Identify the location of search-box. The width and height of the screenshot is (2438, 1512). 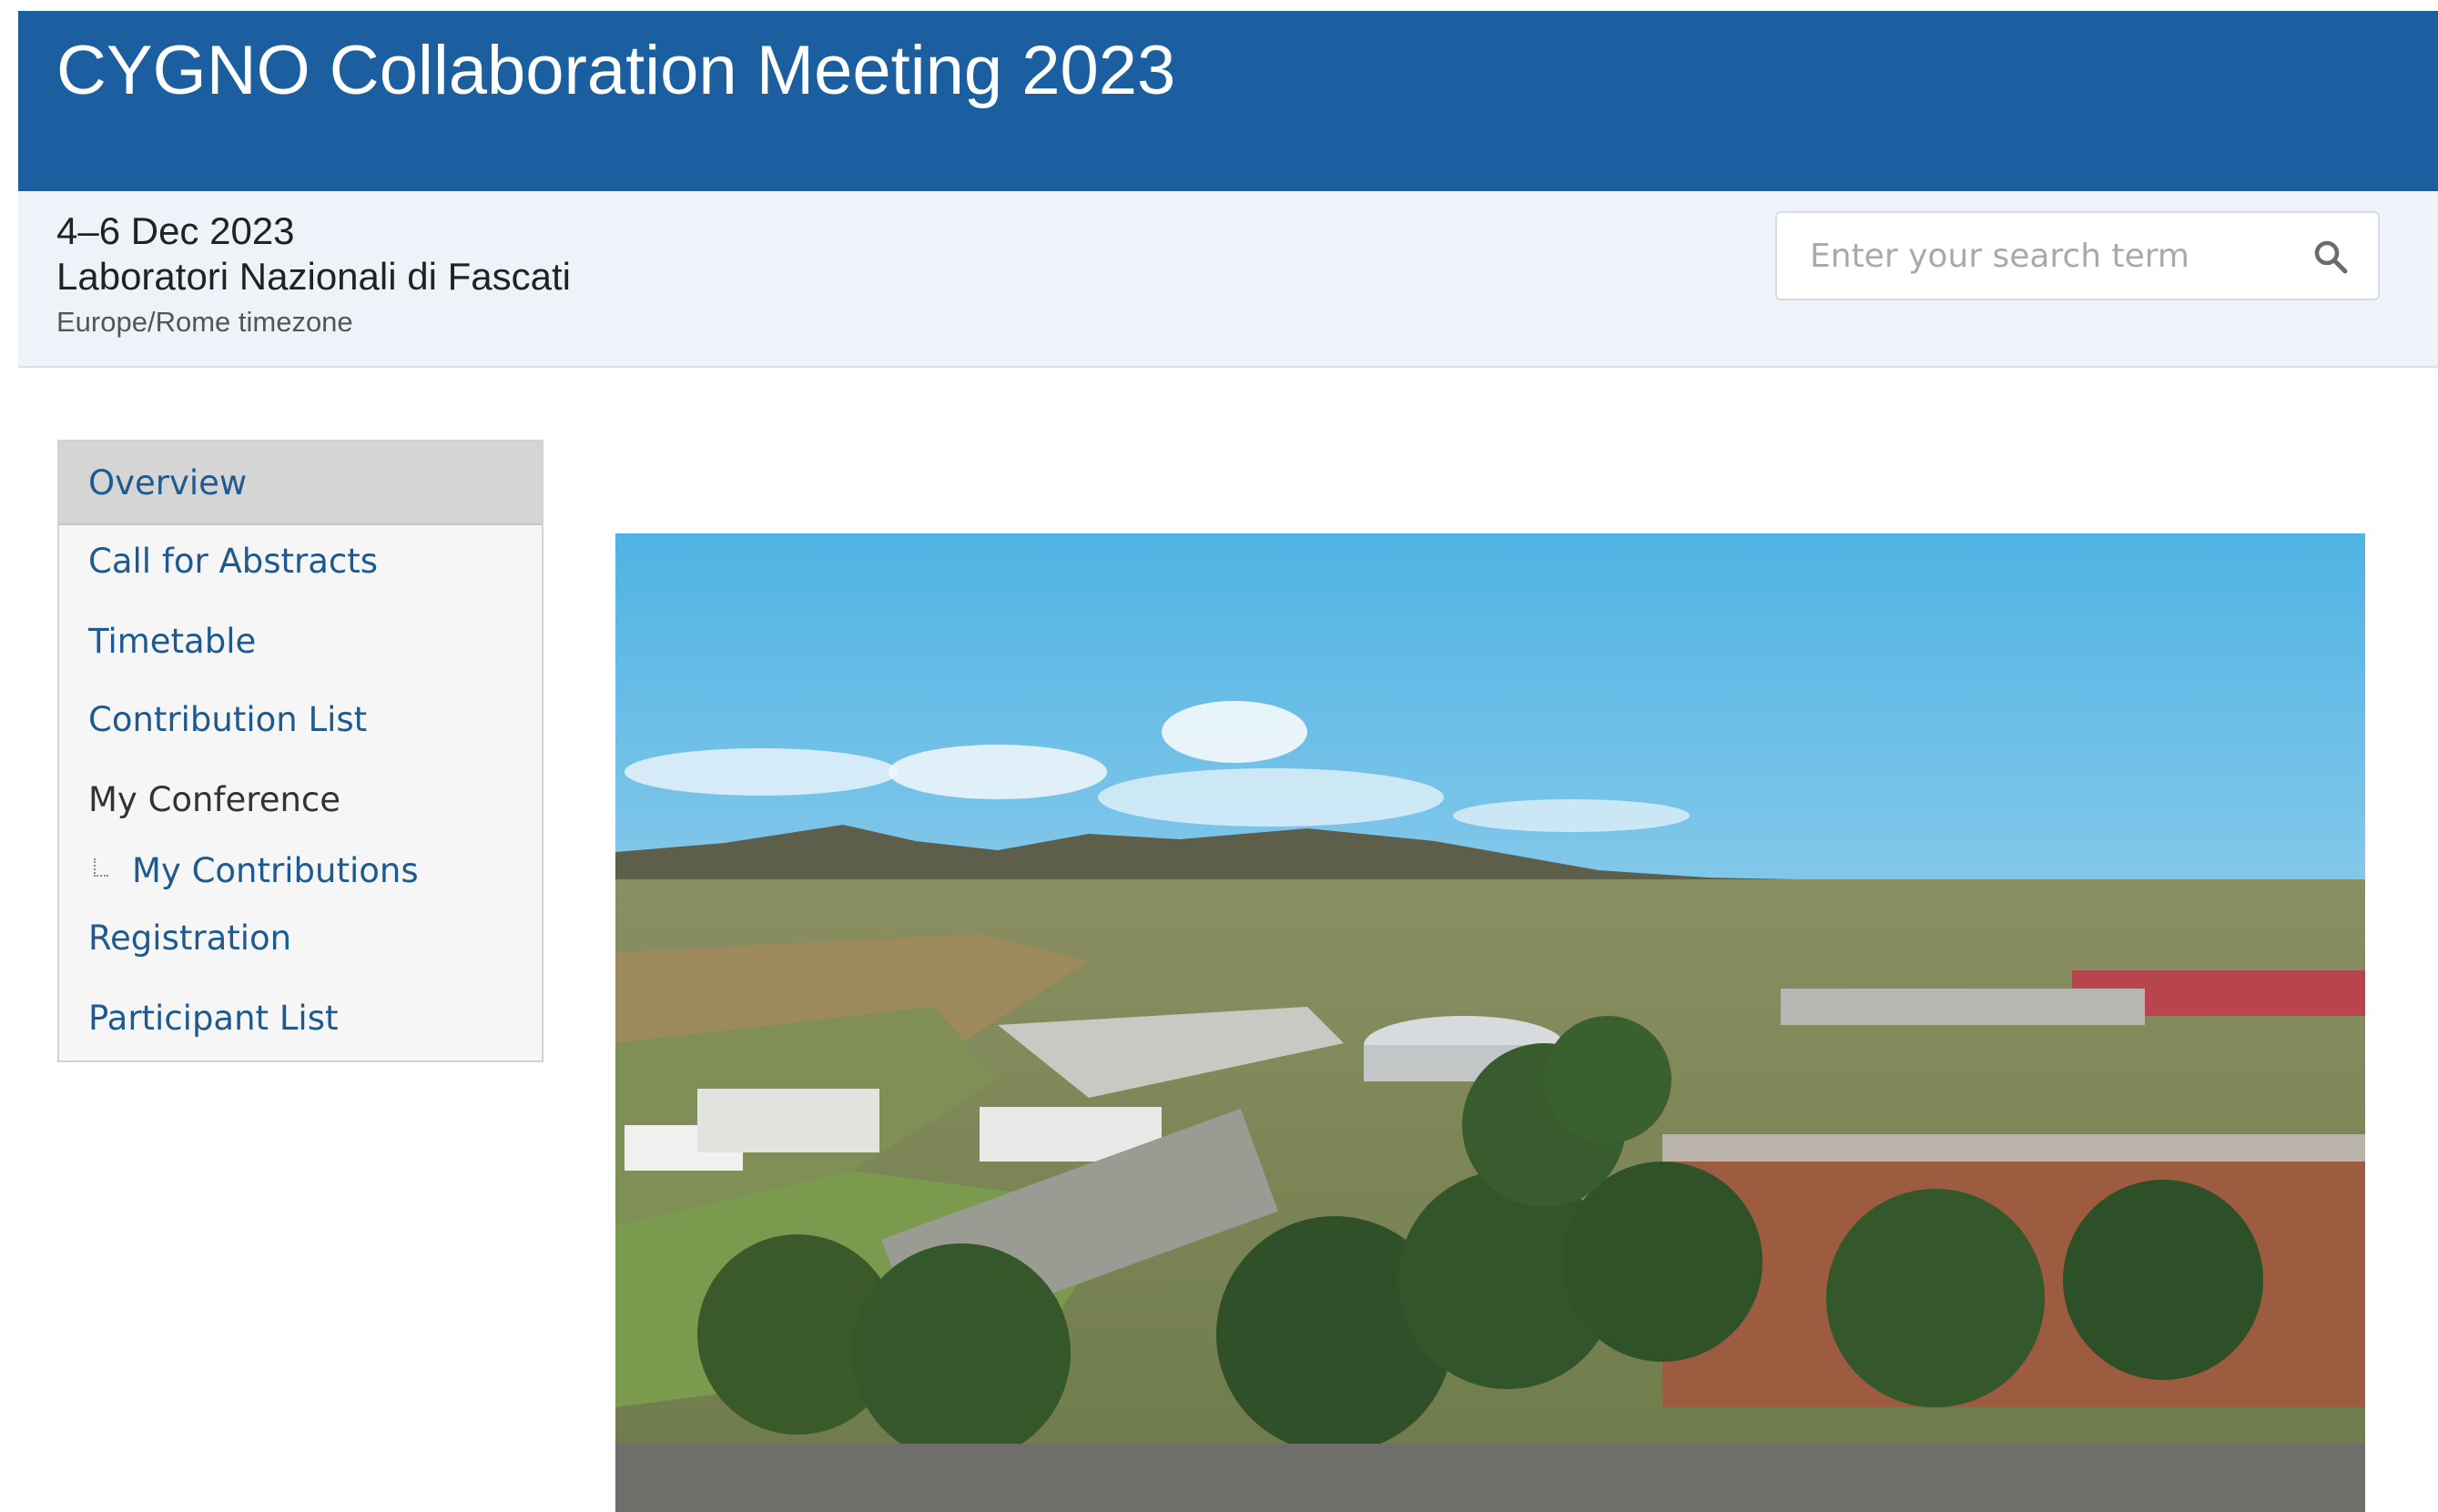
(2077, 255).